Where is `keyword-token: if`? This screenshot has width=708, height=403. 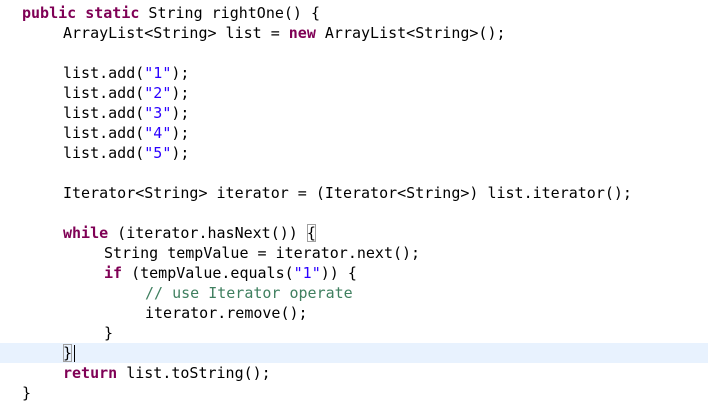 keyword-token: if is located at coordinates (113, 273).